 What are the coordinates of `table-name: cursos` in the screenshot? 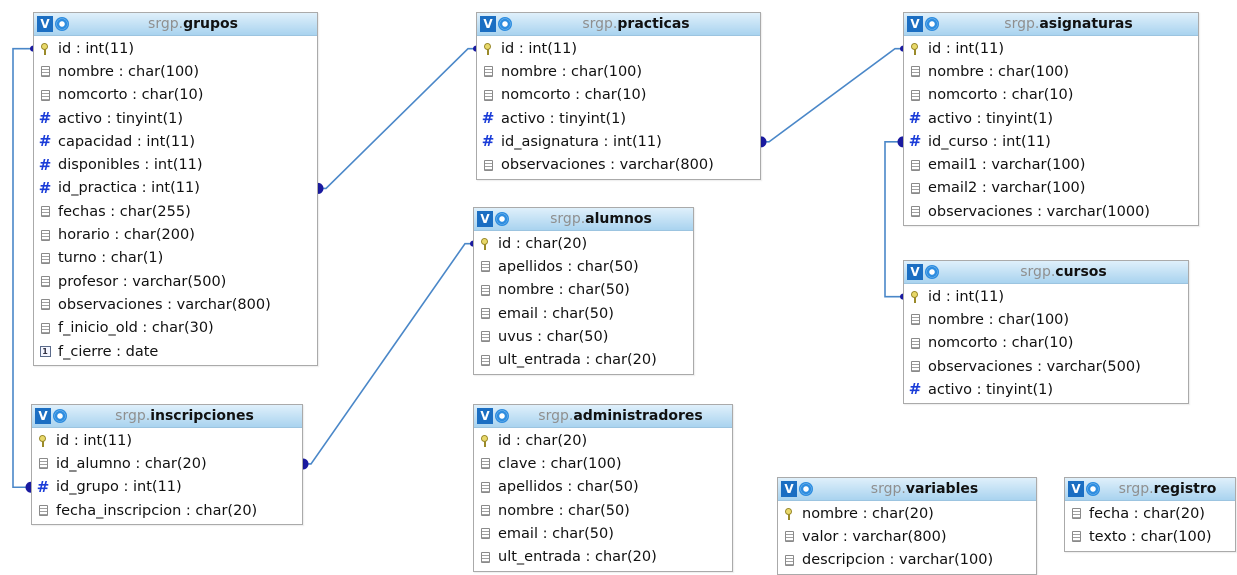 It's located at (1081, 272).